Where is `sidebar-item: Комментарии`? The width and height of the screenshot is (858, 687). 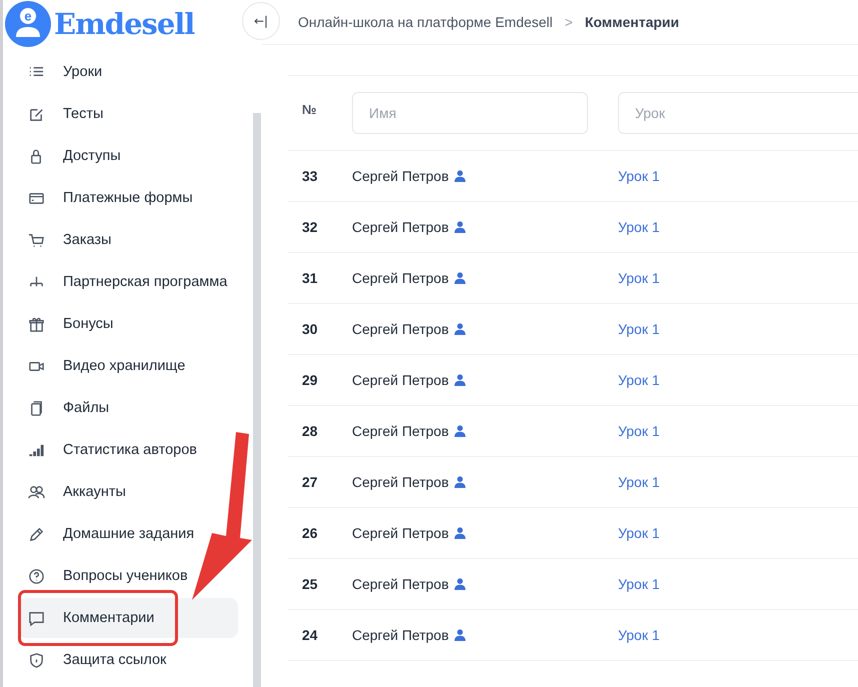
sidebar-item: Комментарии is located at coordinates (128, 618).